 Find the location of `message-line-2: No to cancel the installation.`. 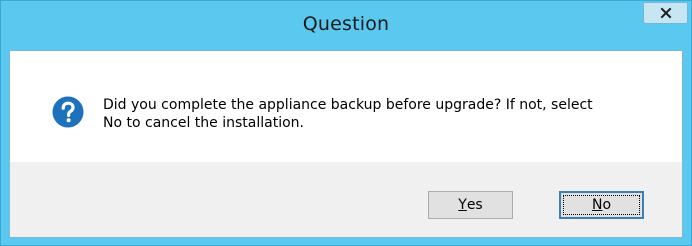

message-line-2: No to cancel the installation. is located at coordinates (203, 123).